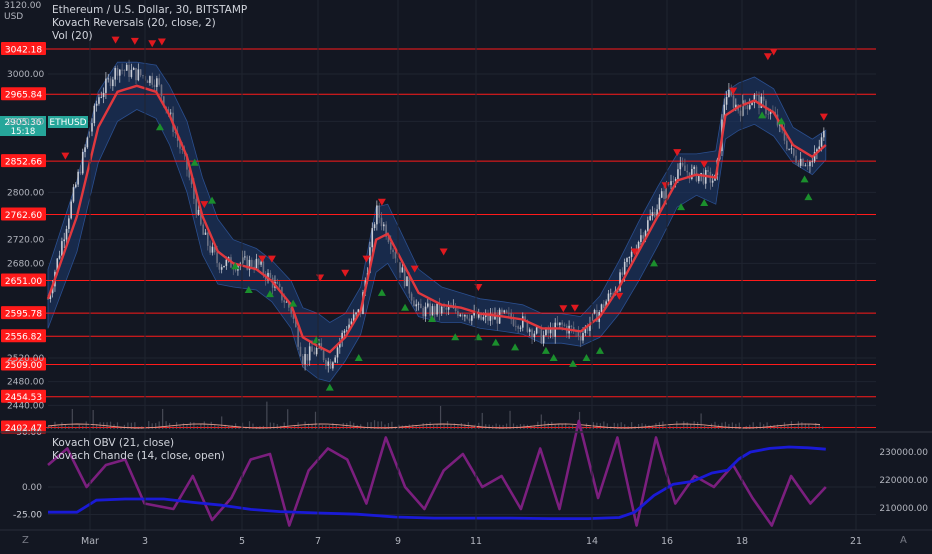  What do you see at coordinates (23, 313) in the screenshot?
I see `level-label: 2595.78` at bounding box center [23, 313].